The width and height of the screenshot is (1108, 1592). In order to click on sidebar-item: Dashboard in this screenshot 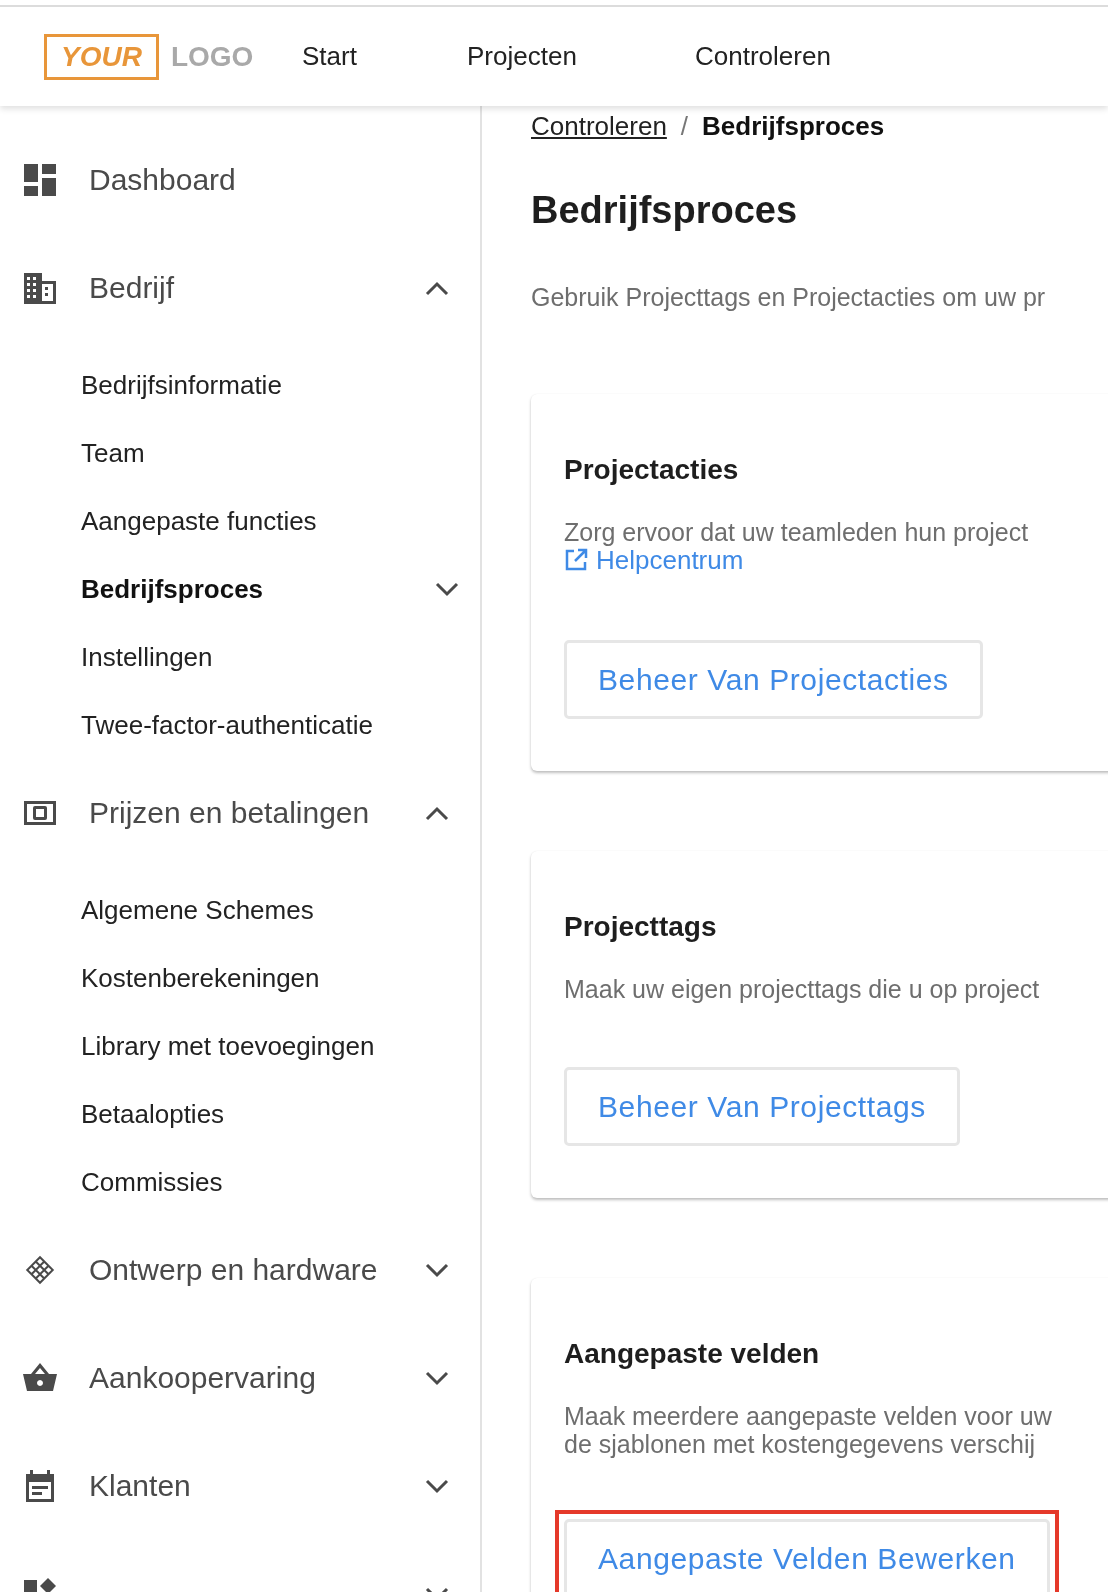, I will do `click(269, 180)`.